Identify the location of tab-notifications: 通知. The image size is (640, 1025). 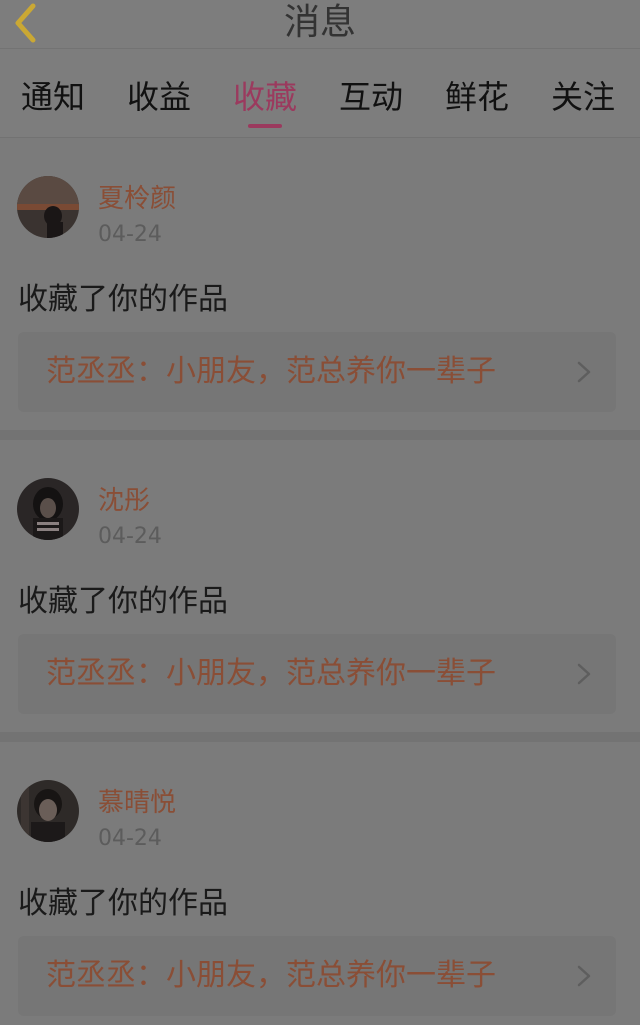
(53, 93).